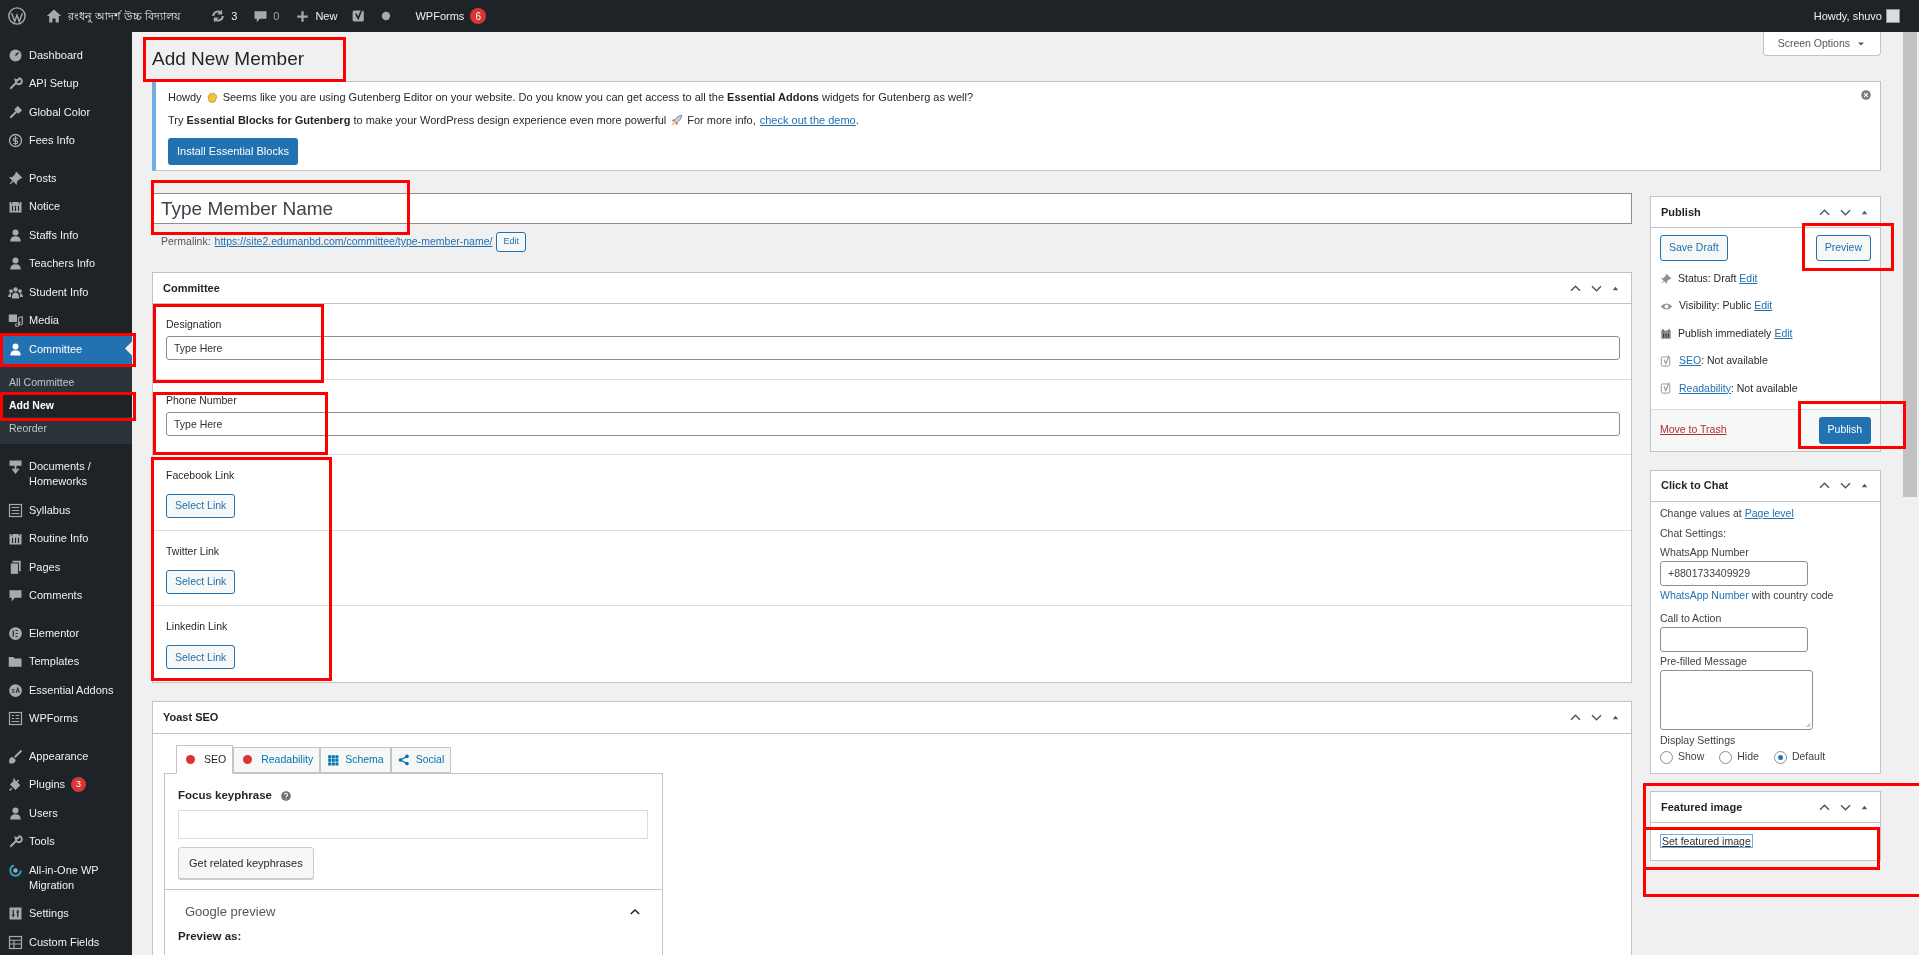 The height and width of the screenshot is (955, 1919). I want to click on page-title: Add New Member, so click(228, 59).